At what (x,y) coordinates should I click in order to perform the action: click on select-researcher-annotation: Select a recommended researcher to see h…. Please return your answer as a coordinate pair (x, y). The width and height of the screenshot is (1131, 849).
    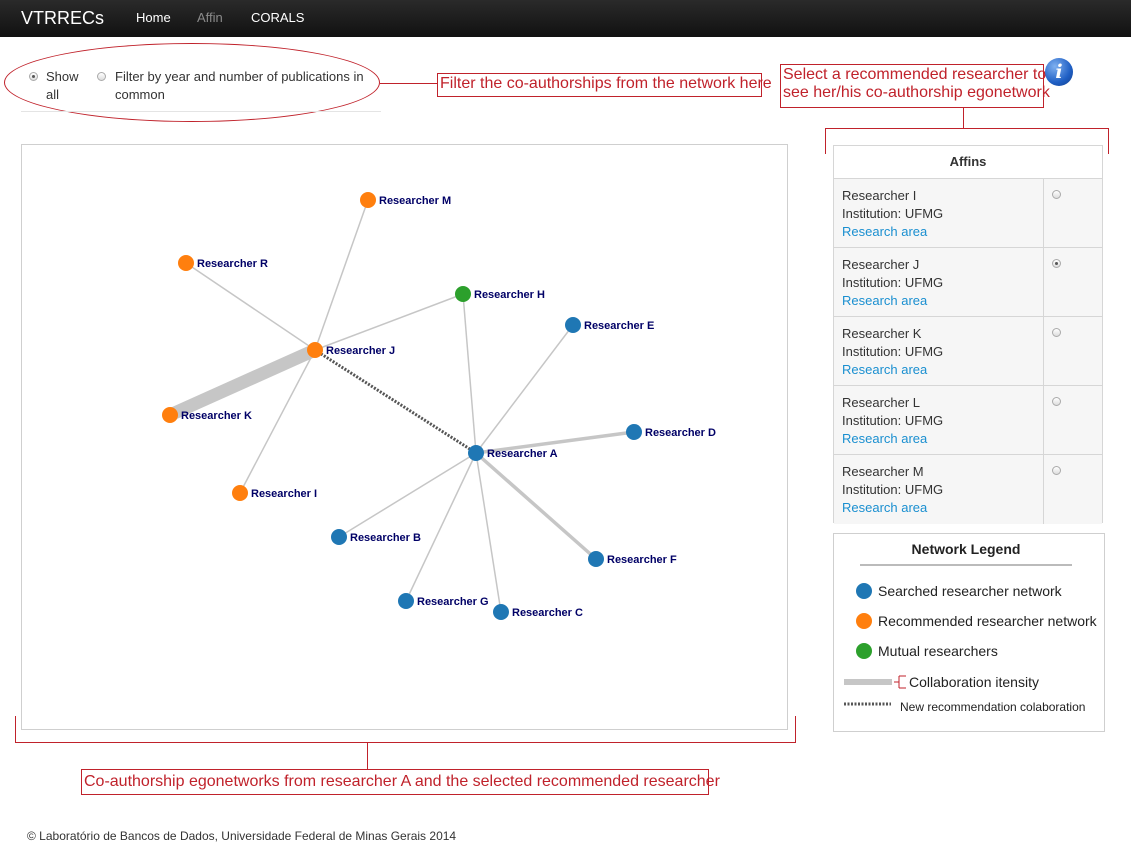
    Looking at the image, I should click on (915, 86).